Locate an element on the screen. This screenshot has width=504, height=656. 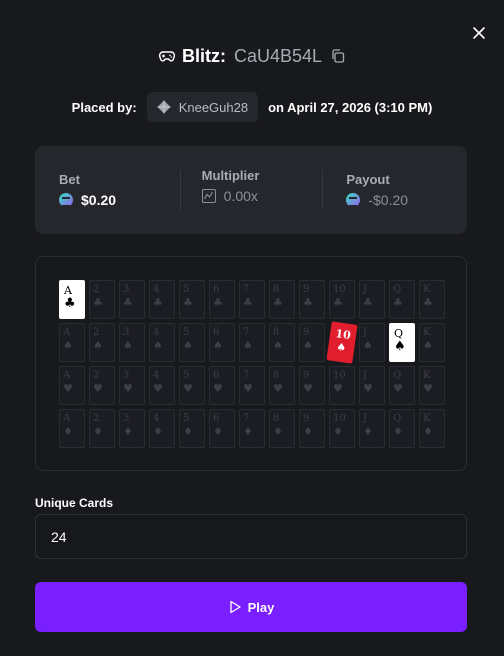
bet-stats-panel: Bet $0.20 Multiplier 0.00x Payout -$0.20 is located at coordinates (251, 190).